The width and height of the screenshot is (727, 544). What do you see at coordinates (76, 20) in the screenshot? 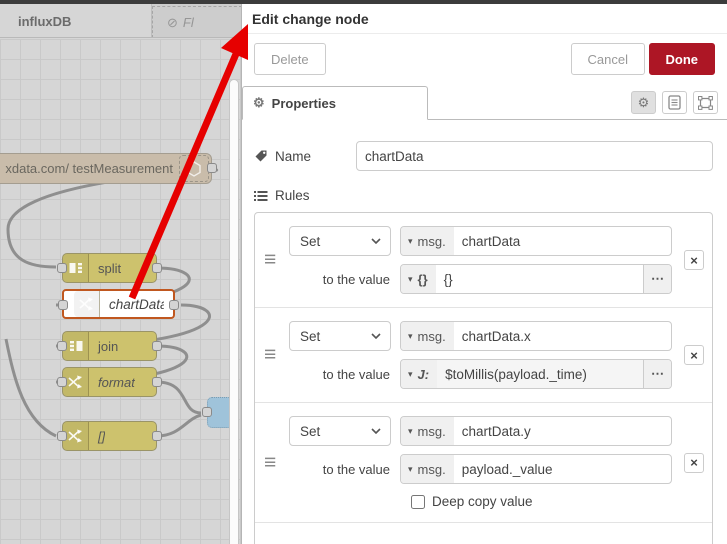
I see `tab-influxdb: influxDB` at bounding box center [76, 20].